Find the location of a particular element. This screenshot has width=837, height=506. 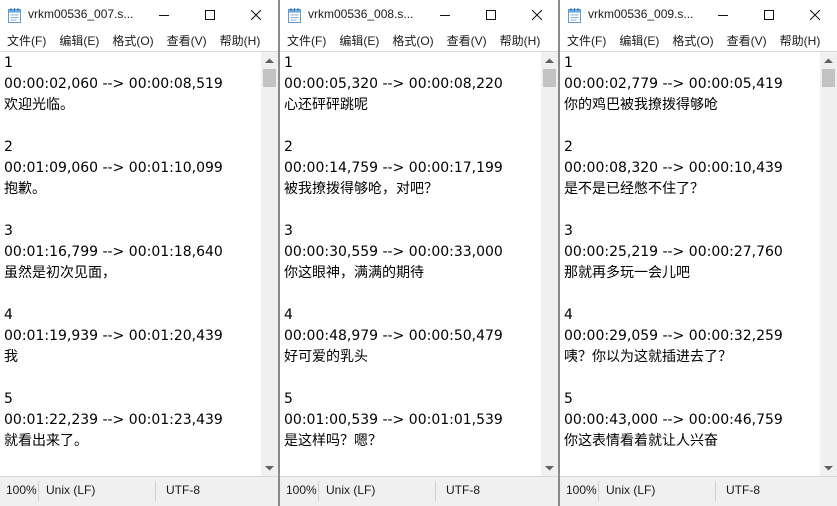

text-line: 咦？你以为这就插进去了？ is located at coordinates (648, 357).